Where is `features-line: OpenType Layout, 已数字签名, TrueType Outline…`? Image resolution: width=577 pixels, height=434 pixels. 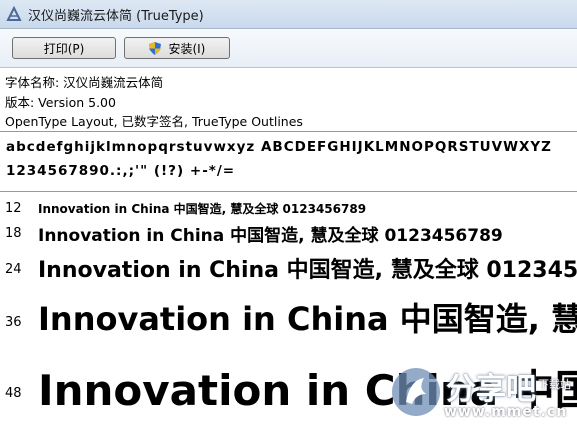 features-line: OpenType Layout, 已数字签名, TrueType Outline… is located at coordinates (154, 121).